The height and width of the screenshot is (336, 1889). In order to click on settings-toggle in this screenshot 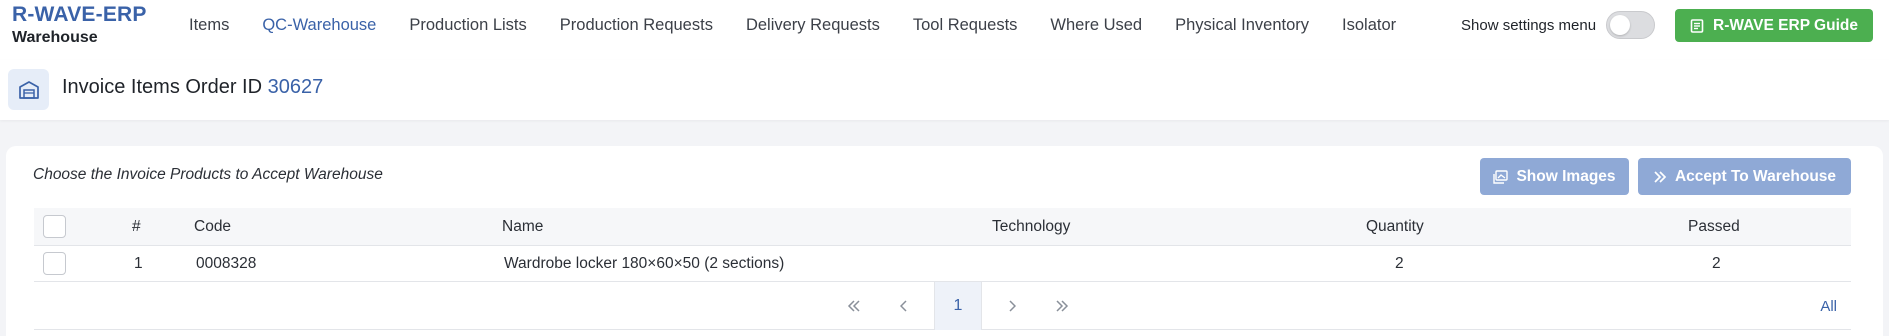, I will do `click(1631, 25)`.